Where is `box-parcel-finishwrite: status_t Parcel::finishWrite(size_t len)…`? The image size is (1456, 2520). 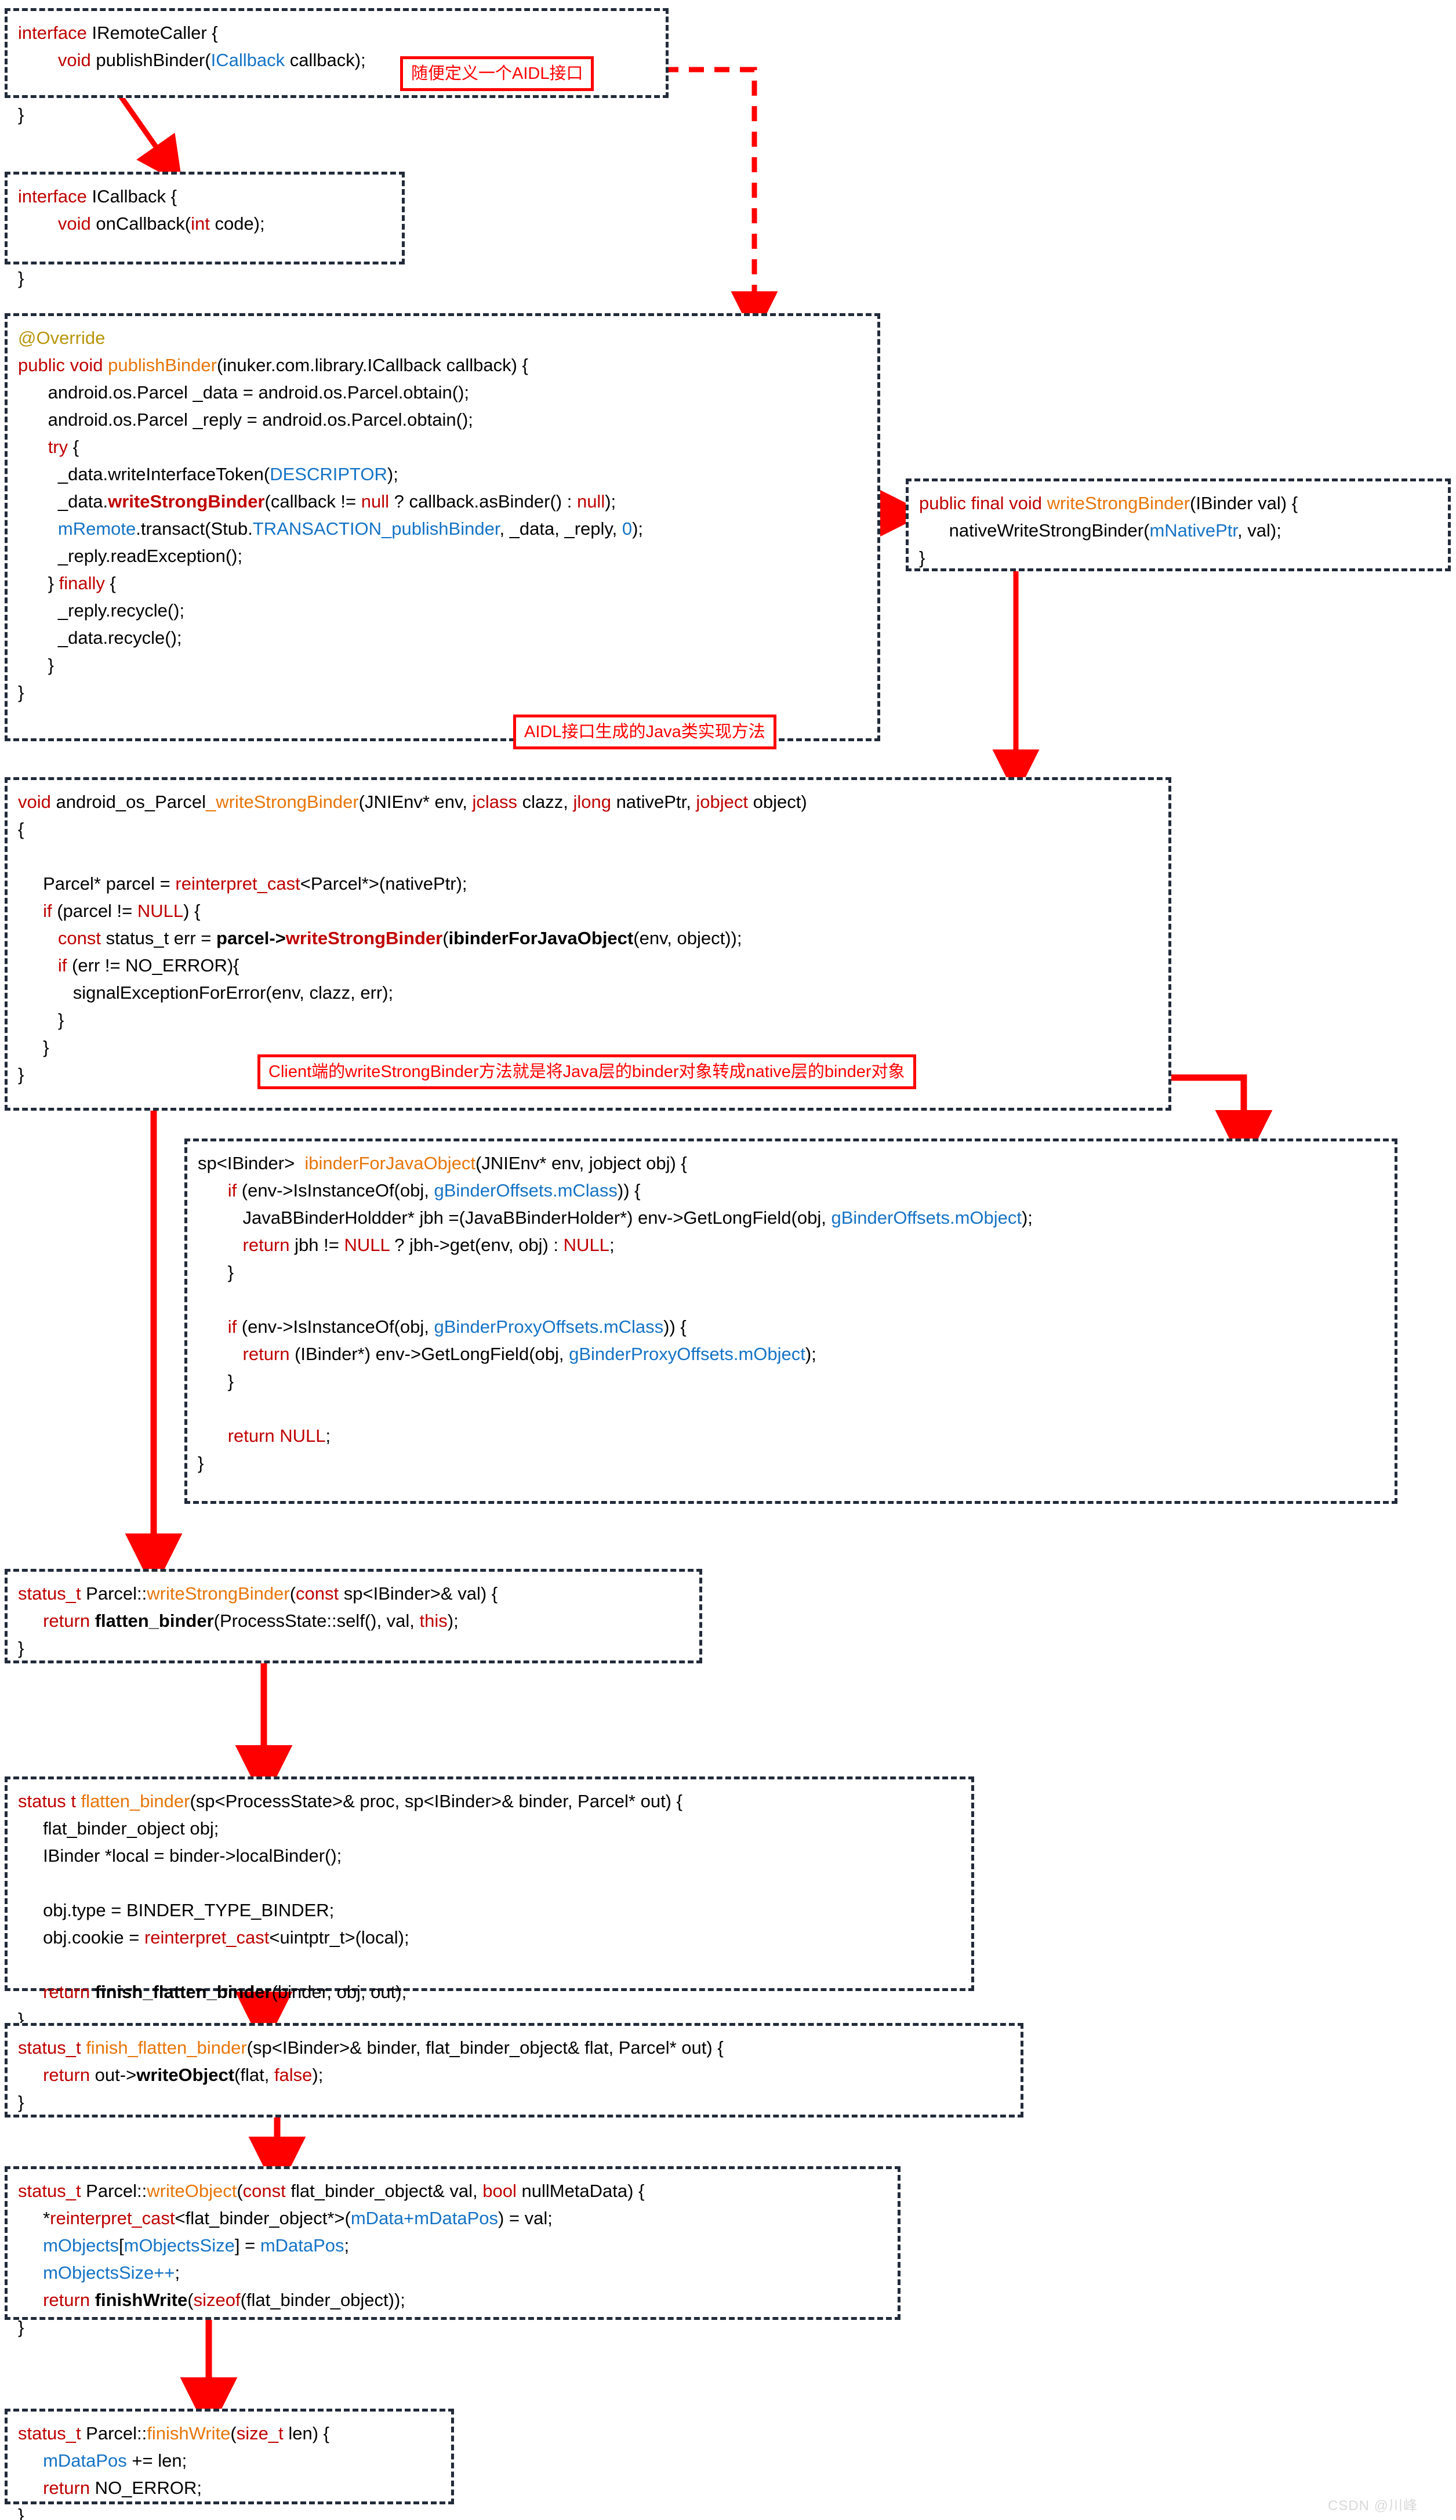
box-parcel-finishwrite: status_t Parcel::finishWrite(size_t len)… is located at coordinates (229, 2464).